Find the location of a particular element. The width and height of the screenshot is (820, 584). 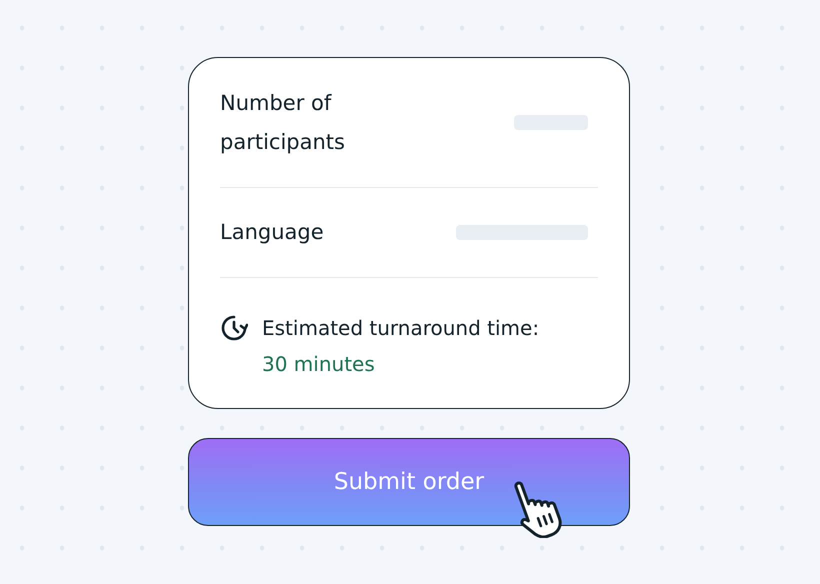

field-label: Number of participants is located at coordinates (283, 123).